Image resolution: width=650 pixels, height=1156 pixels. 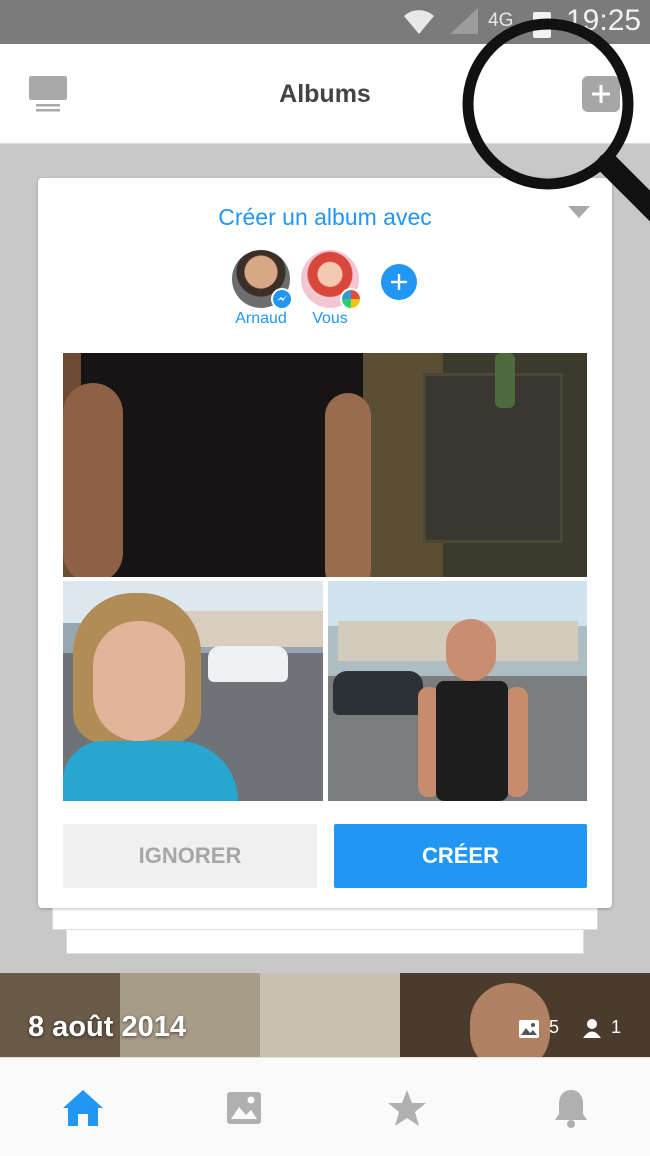 I want to click on page-title: Albums, so click(x=325, y=94).